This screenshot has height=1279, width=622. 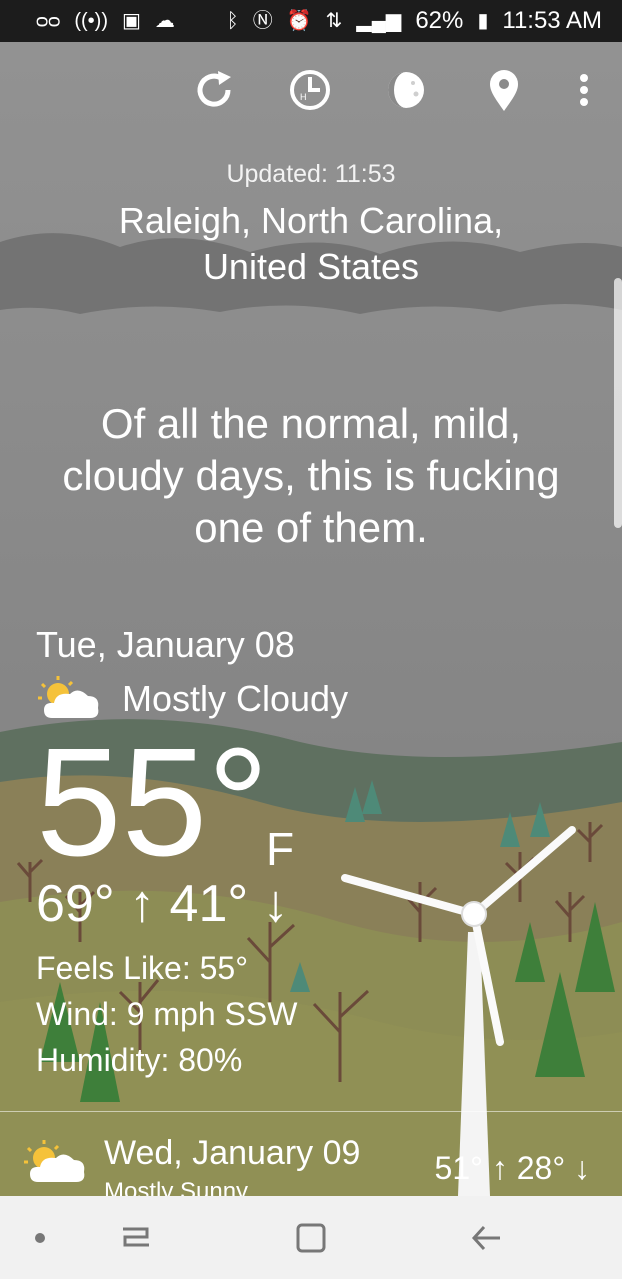 I want to click on current-temperature: 55°, so click(x=152, y=802).